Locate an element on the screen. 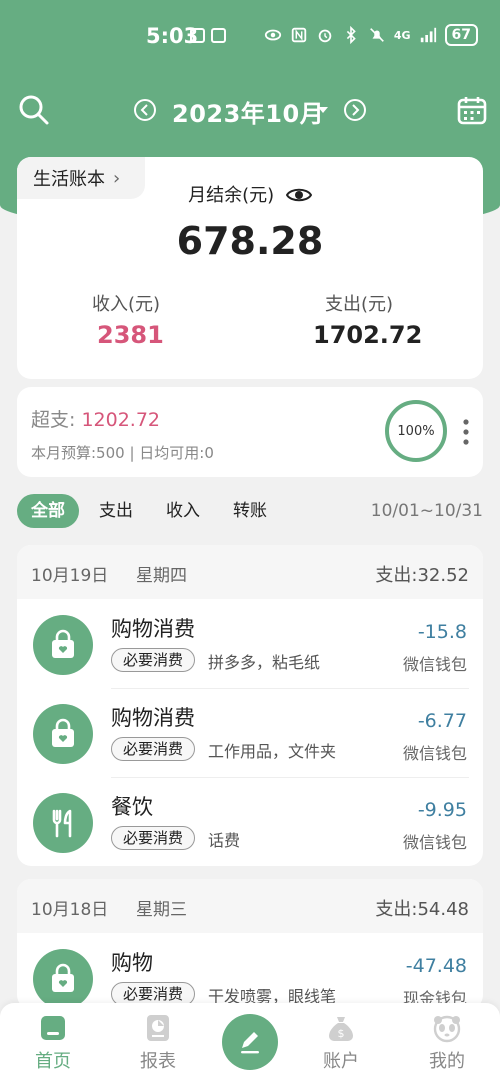  group-total: 支出:32.52 is located at coordinates (422, 575).